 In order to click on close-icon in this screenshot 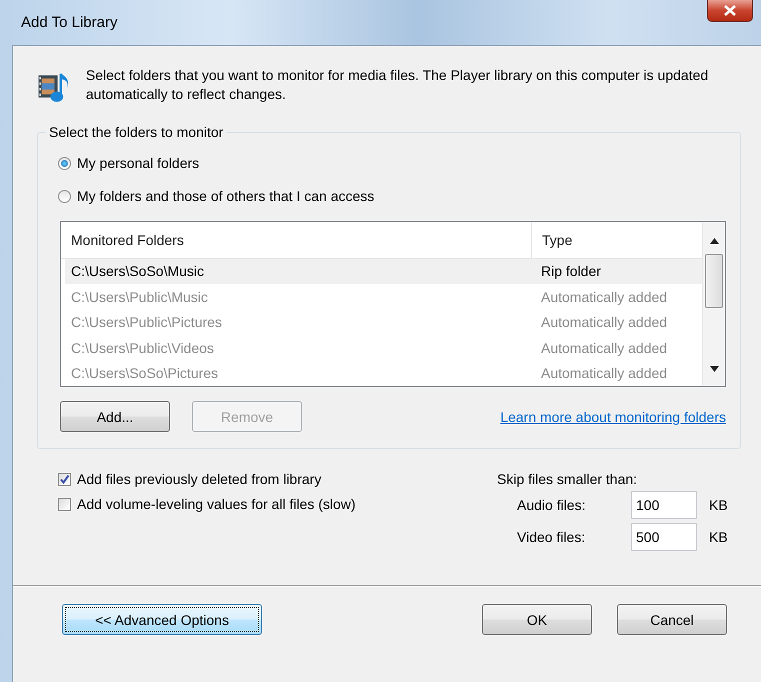, I will do `click(730, 10)`.